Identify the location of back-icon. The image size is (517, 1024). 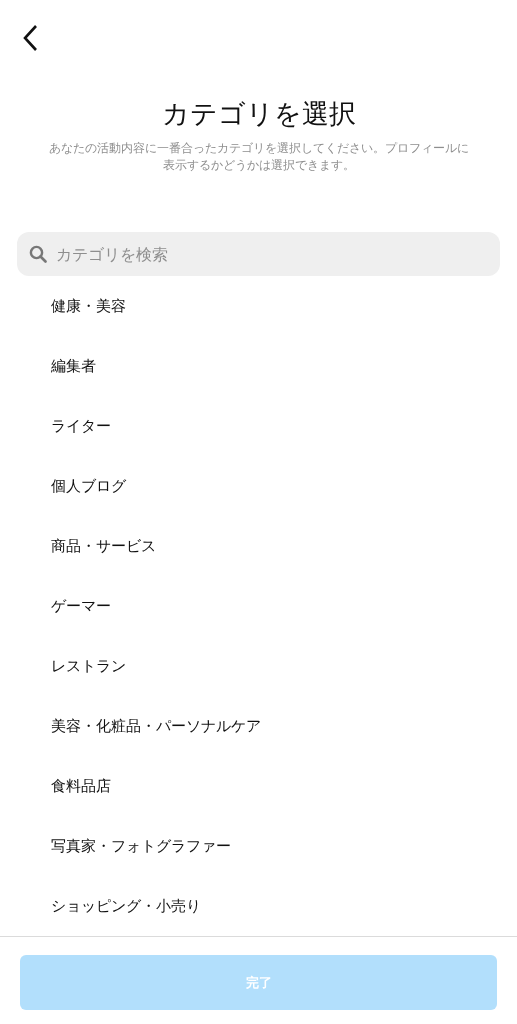
(30, 38).